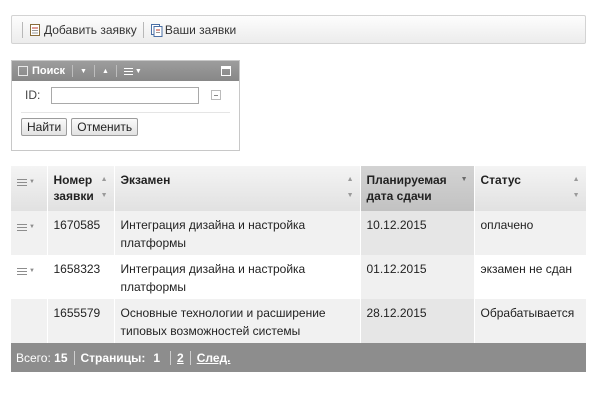 Image resolution: width=603 pixels, height=393 pixels. Describe the element at coordinates (132, 71) in the screenshot. I see `panel-menu-icon: ▼` at that location.